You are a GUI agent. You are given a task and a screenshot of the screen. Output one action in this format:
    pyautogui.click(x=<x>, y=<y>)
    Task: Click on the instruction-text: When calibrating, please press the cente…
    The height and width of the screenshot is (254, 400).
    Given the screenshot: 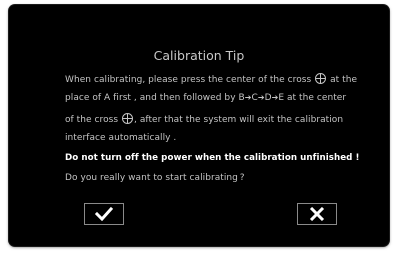 What is the action you would take?
    pyautogui.click(x=188, y=80)
    